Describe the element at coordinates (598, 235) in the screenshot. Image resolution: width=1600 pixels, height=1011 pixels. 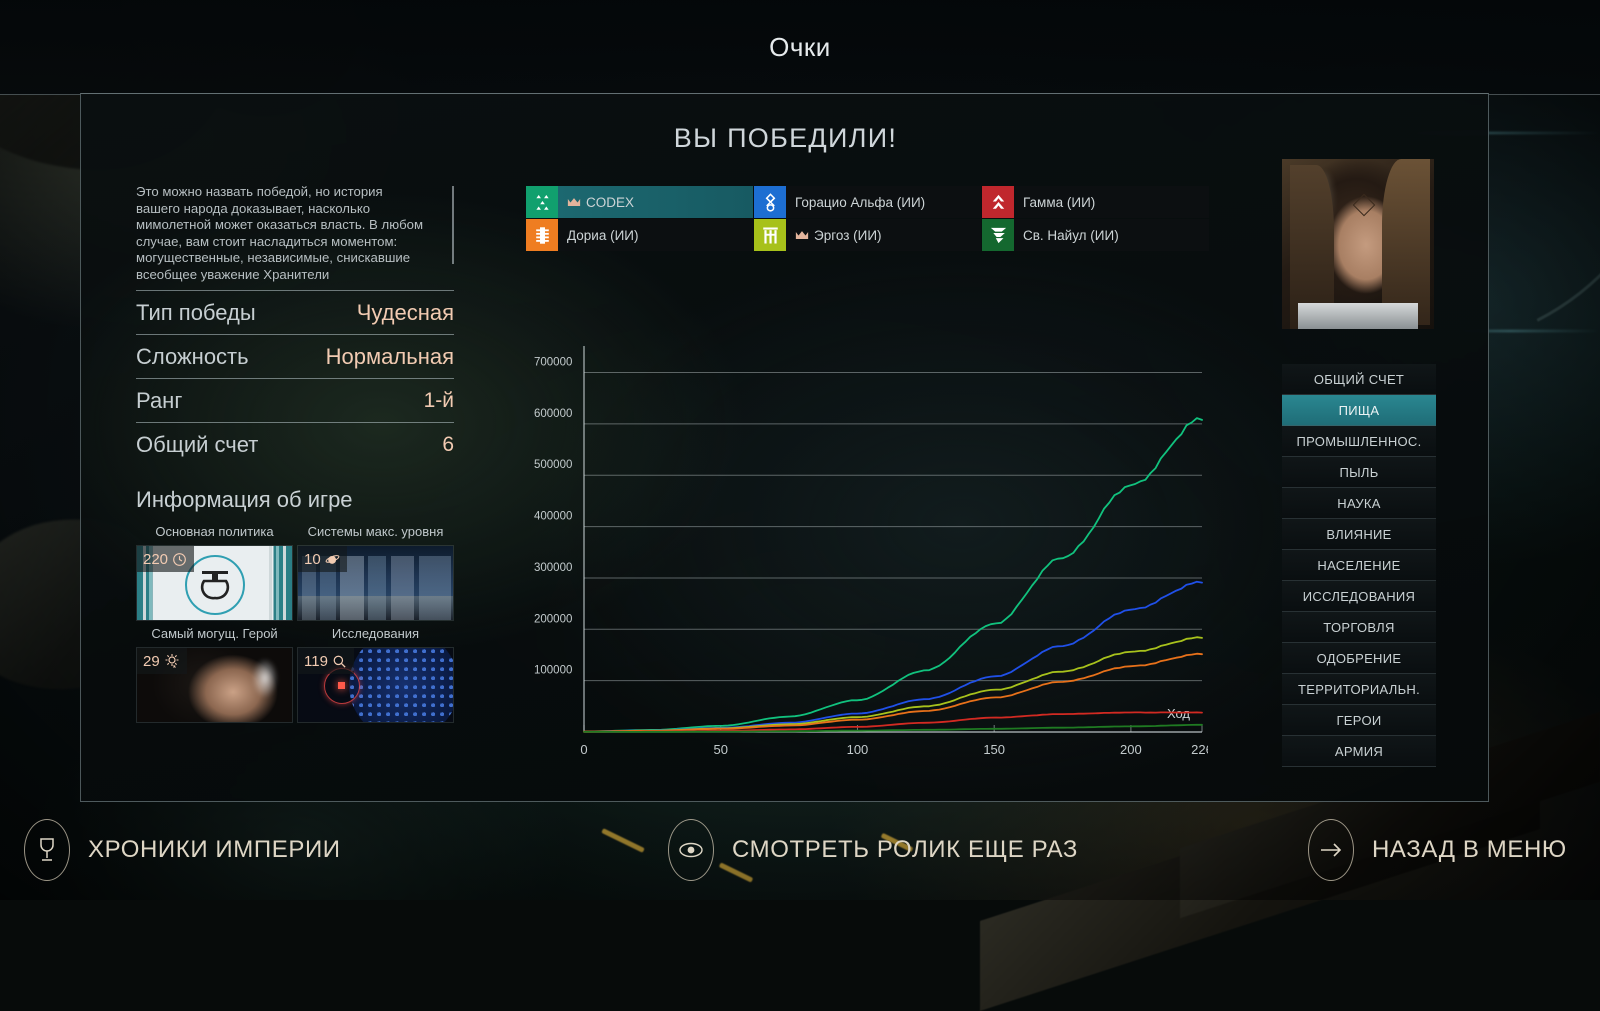
I see `faction-name: Дориа (ИИ)` at that location.